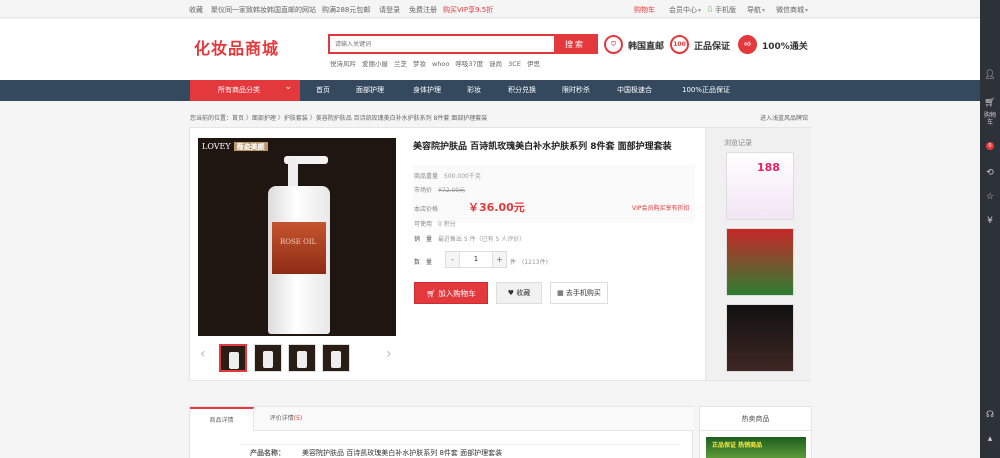 The width and height of the screenshot is (1000, 458). Describe the element at coordinates (523, 293) in the screenshot. I see `favorite-label: 收藏` at that location.